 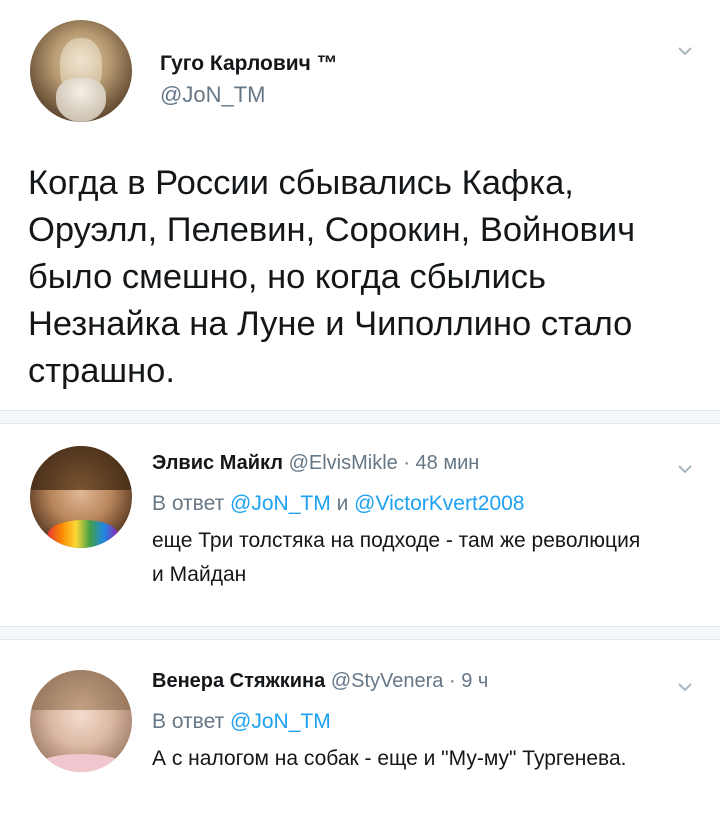 I want to click on reply-author-handle: @StyVenera, so click(x=387, y=681).